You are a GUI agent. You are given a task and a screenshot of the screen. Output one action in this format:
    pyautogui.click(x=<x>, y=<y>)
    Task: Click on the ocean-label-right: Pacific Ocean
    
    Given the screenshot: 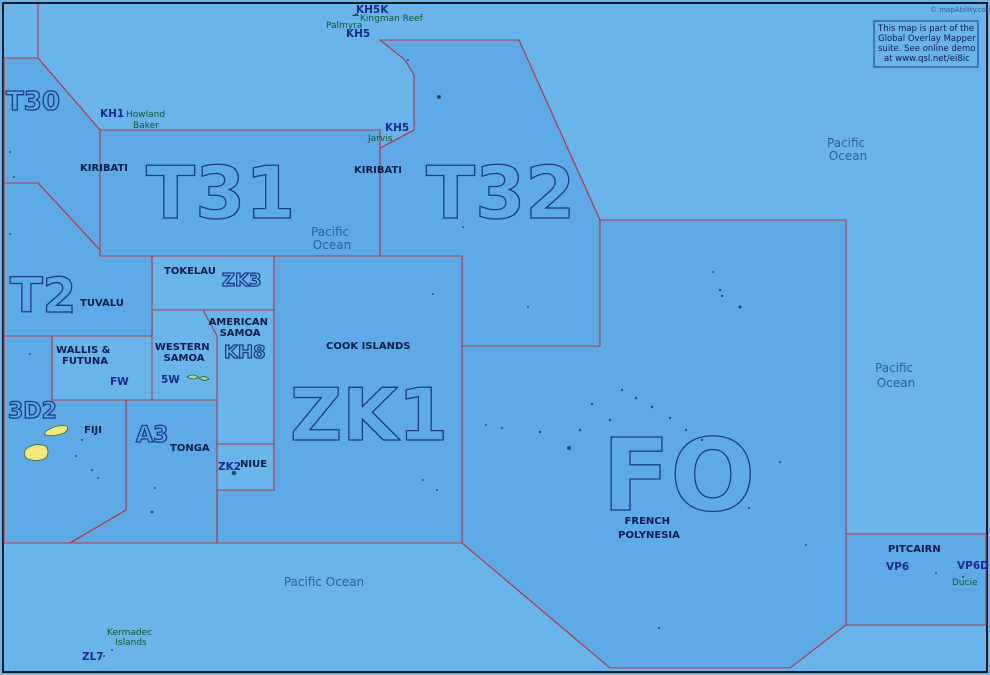 What is the action you would take?
    pyautogui.click(x=896, y=375)
    